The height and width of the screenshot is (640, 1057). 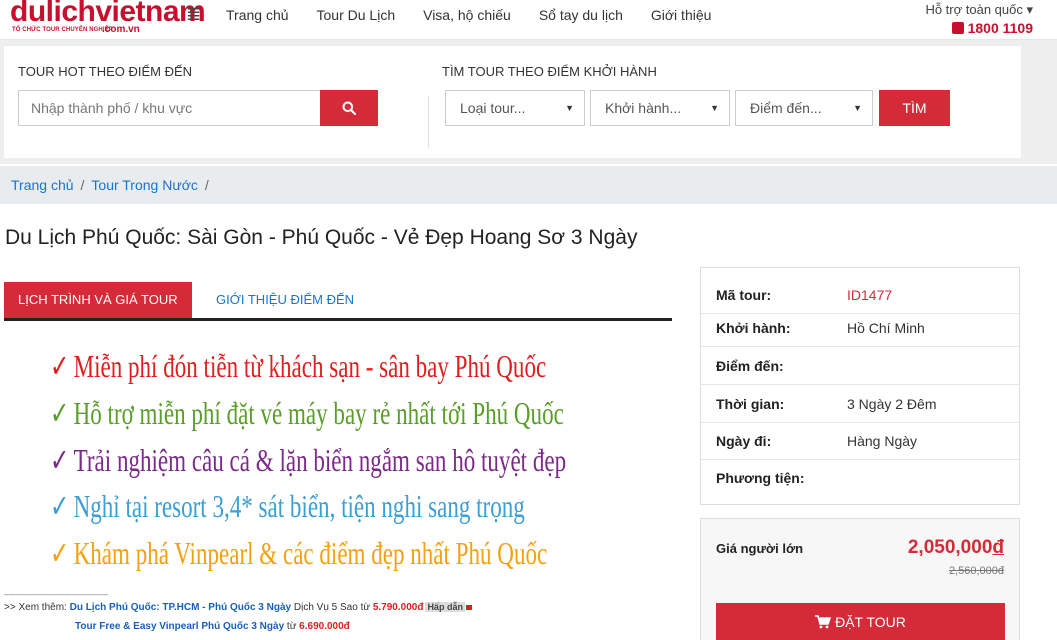 I want to click on hot-icon, so click(x=468, y=607).